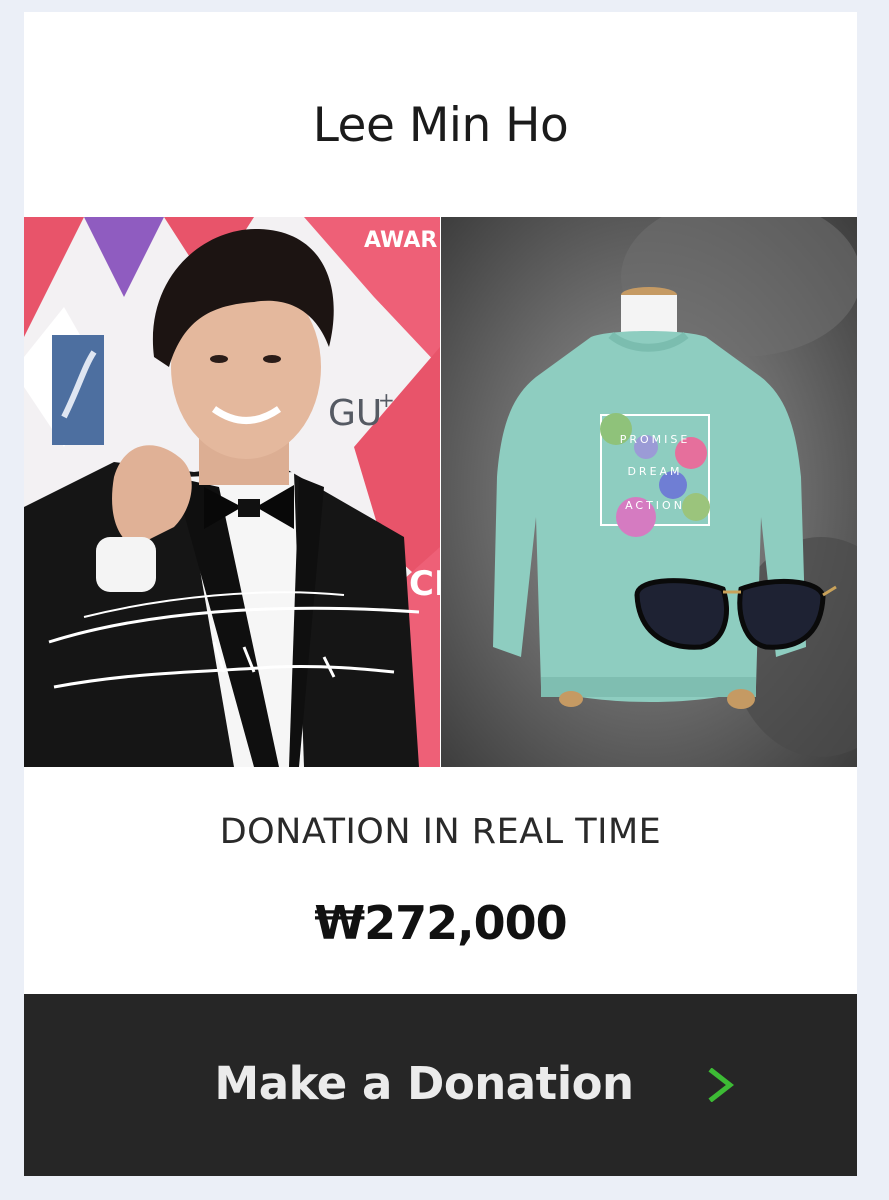 Image resolution: width=889 pixels, height=1200 pixels. I want to click on donation-label: DONATION IN REAL TIME, so click(440, 832).